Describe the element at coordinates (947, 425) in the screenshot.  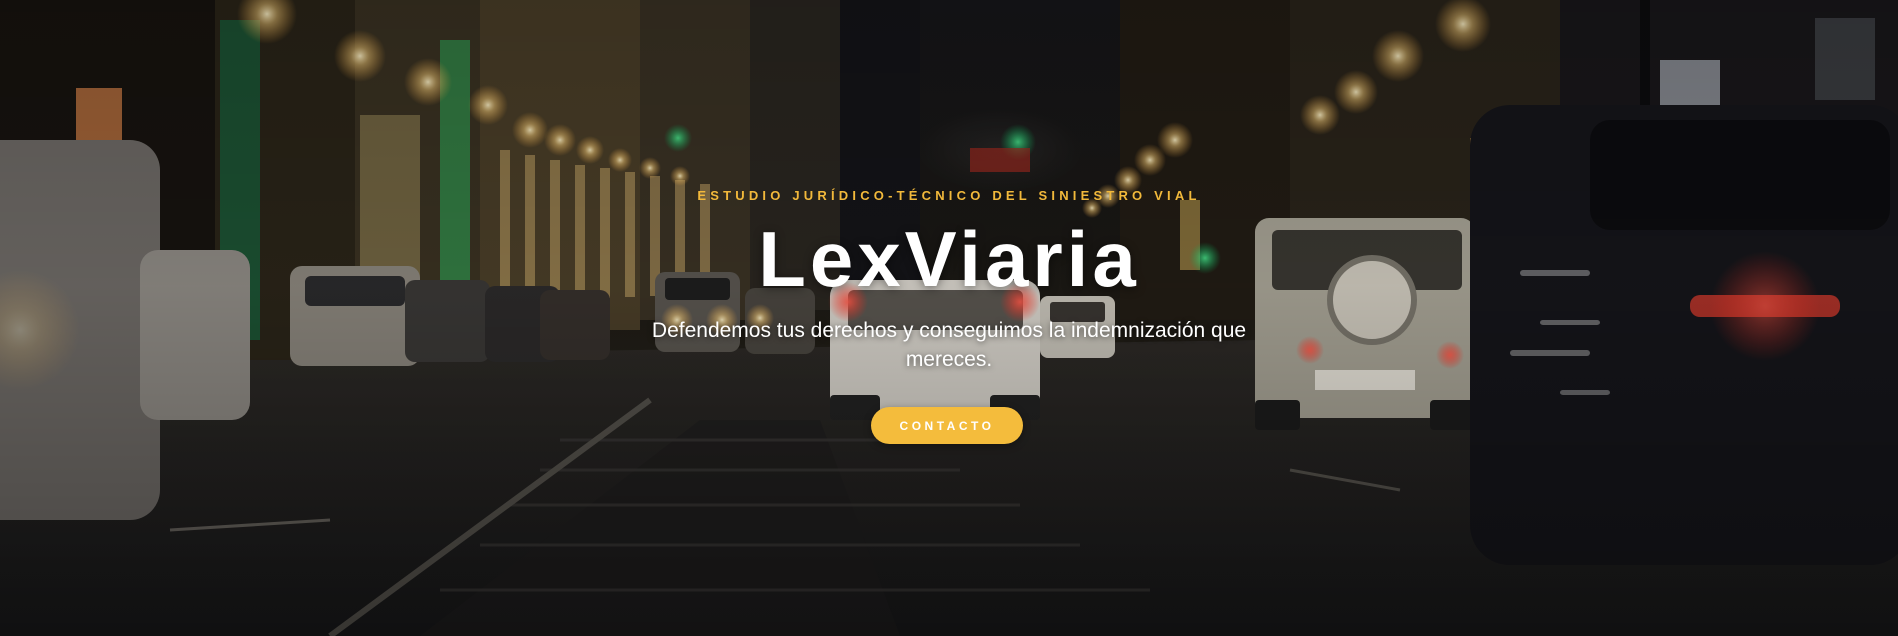
I see `contact-button: CONTACTO` at that location.